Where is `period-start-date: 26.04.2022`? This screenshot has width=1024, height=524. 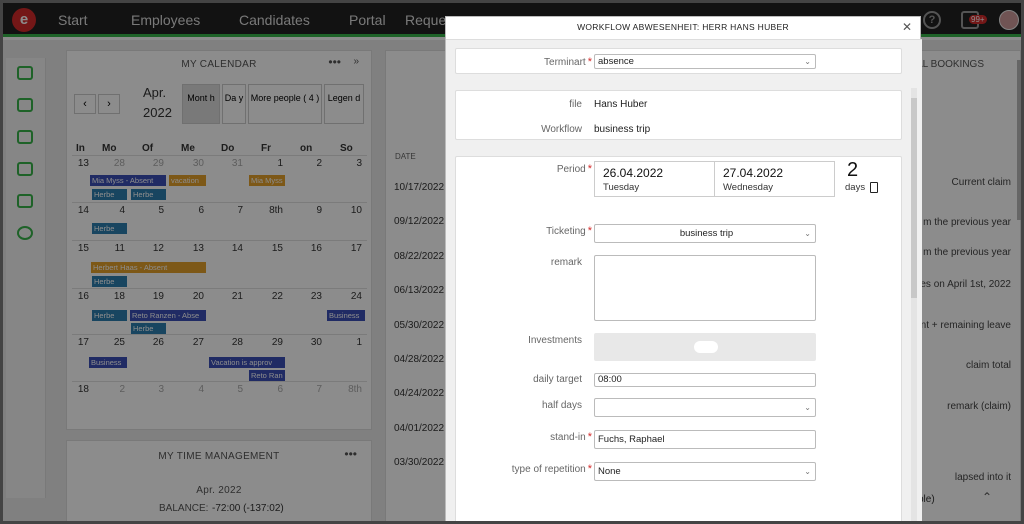 period-start-date: 26.04.2022 is located at coordinates (633, 173).